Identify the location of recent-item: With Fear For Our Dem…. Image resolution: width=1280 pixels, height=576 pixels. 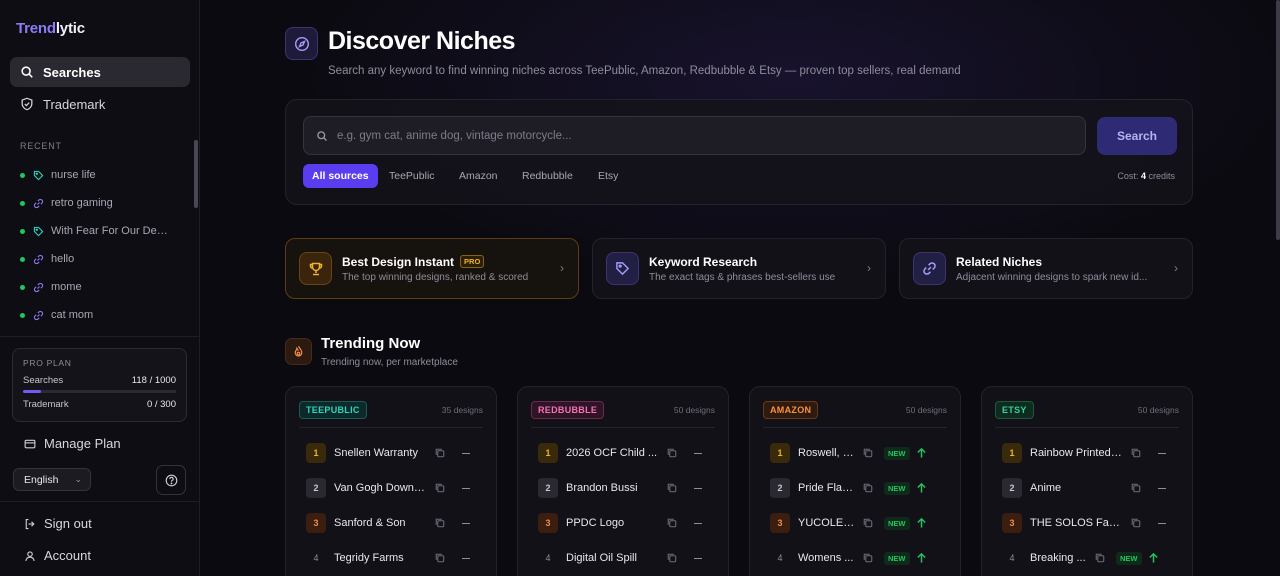
(100, 231).